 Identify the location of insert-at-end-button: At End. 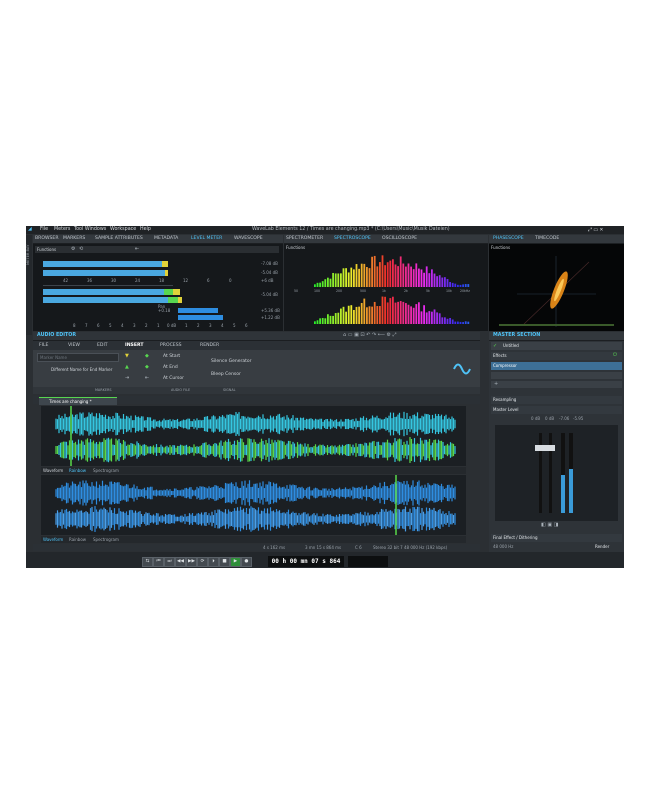
(170, 367).